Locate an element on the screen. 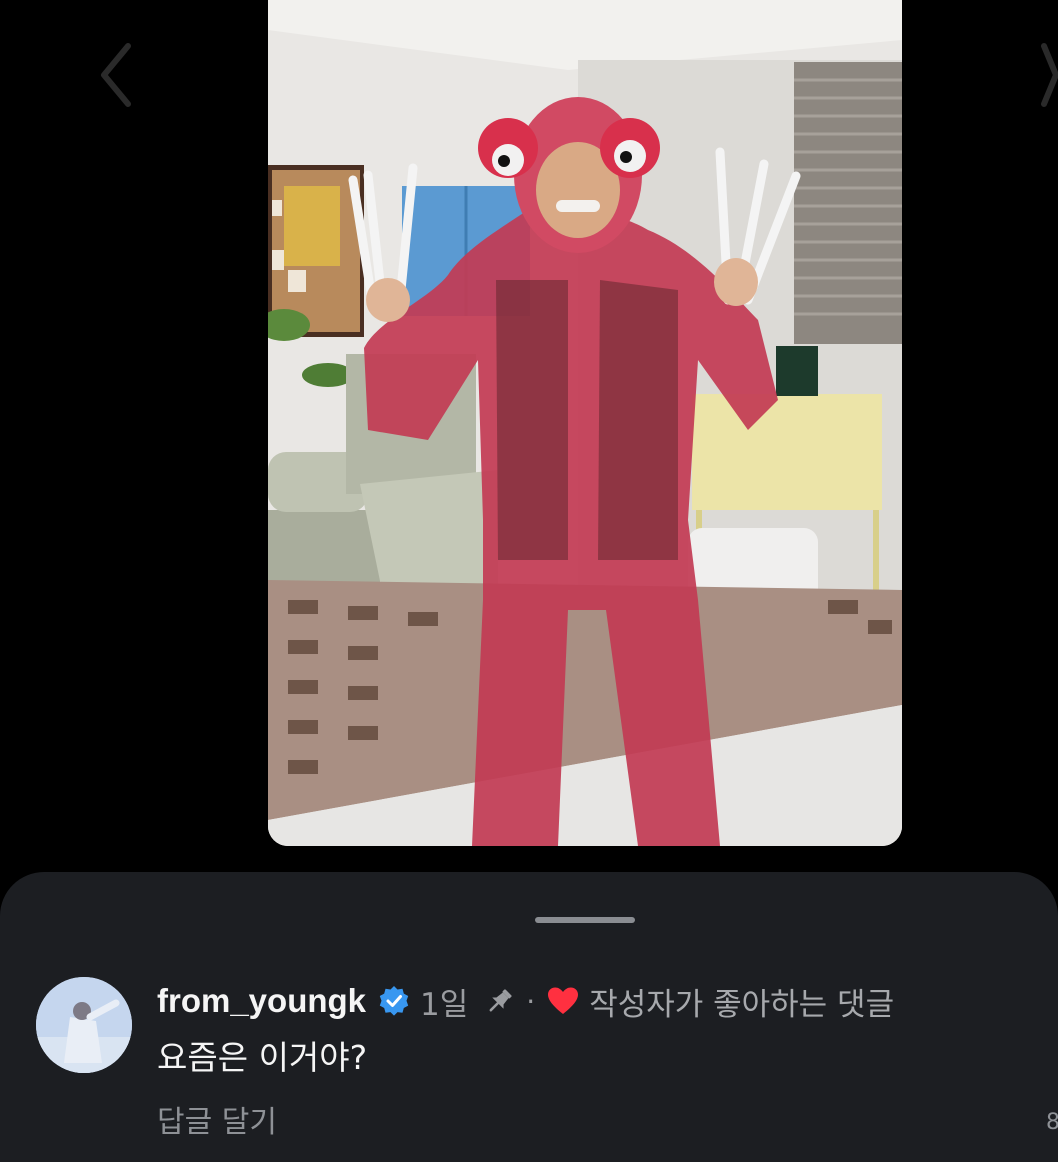 Image resolution: width=1058 pixels, height=1162 pixels. comment-text: 요즘은 이거야? is located at coordinates (262, 1057).